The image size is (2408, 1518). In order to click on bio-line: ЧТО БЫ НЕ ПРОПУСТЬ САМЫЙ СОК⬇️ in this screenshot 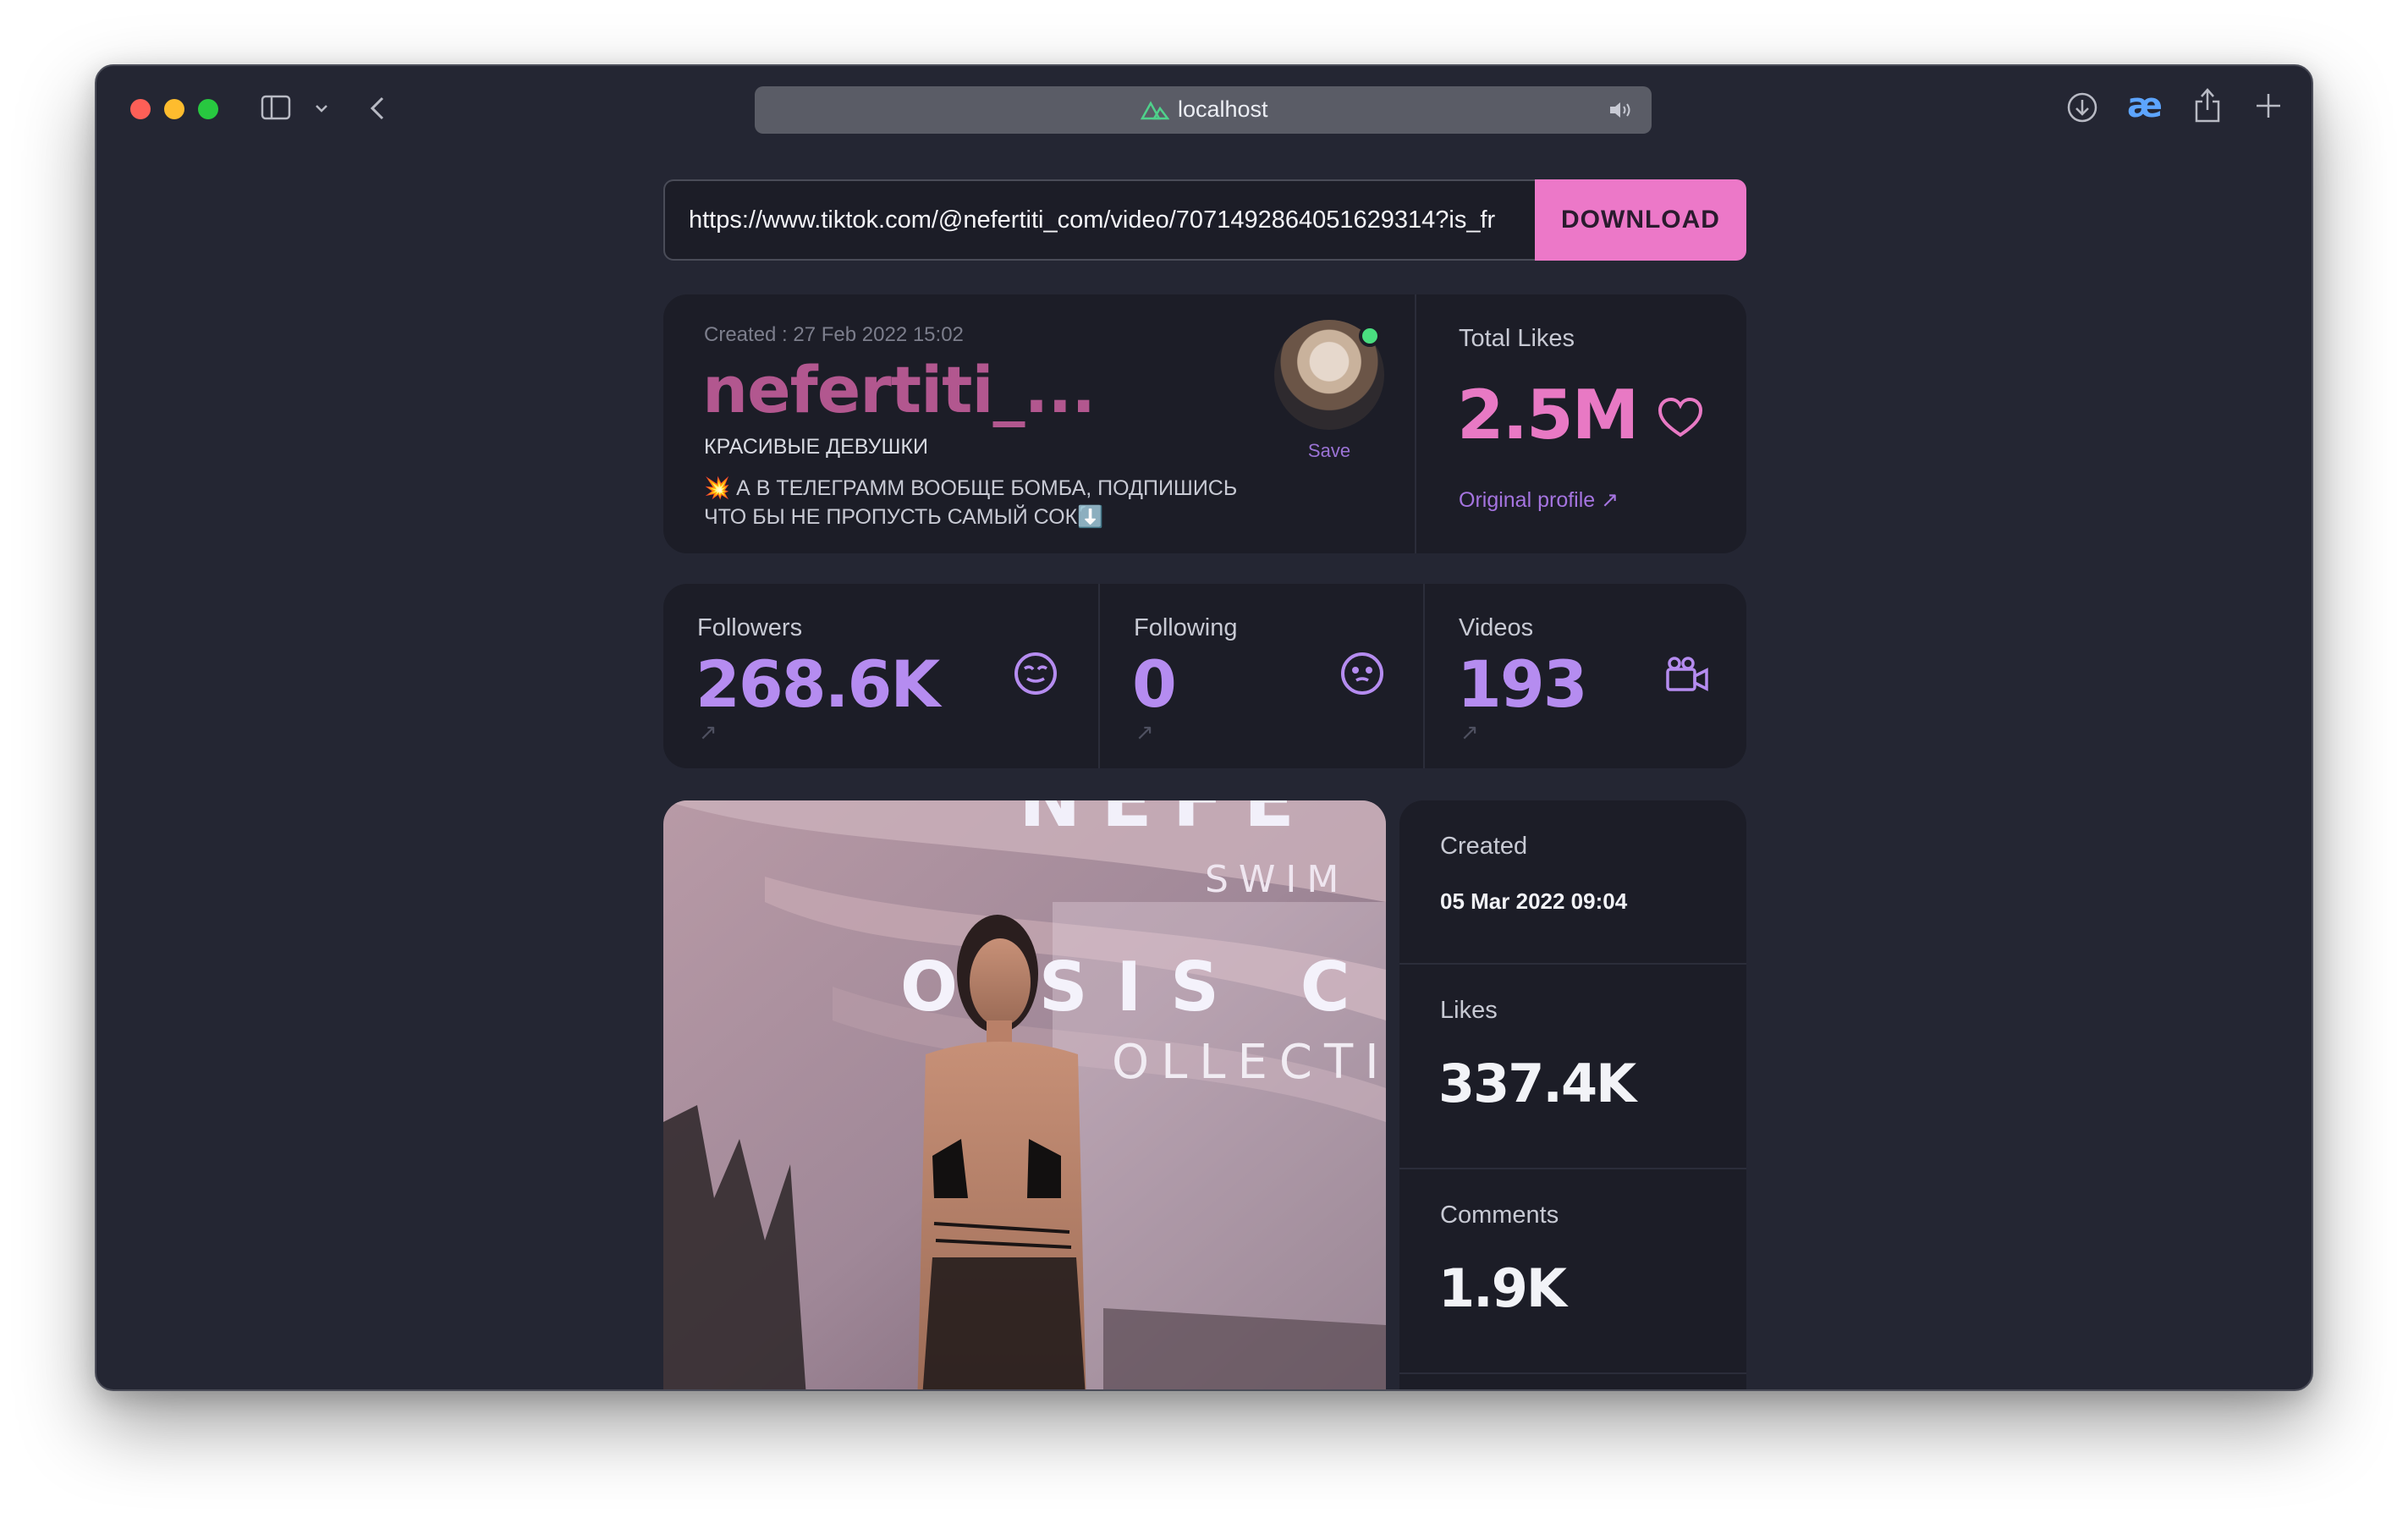, I will do `click(904, 517)`.